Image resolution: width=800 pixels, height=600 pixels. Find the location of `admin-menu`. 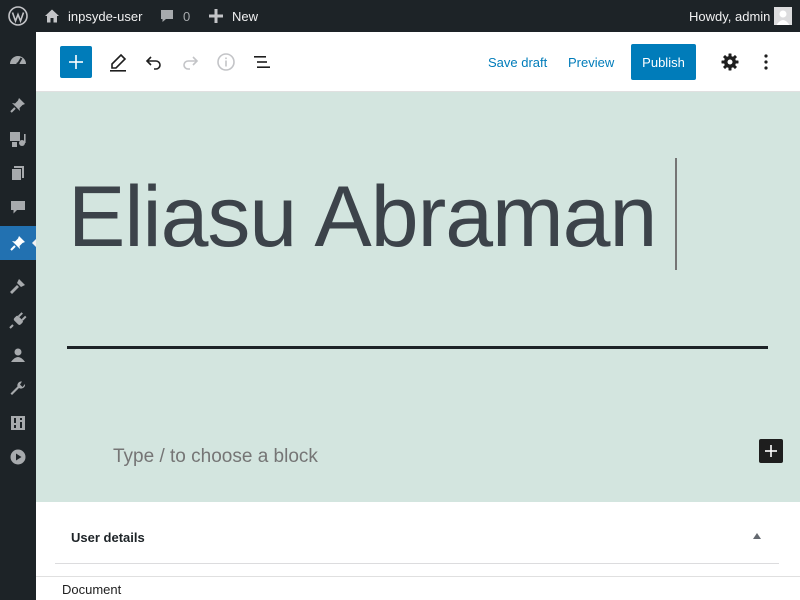

admin-menu is located at coordinates (18, 316).